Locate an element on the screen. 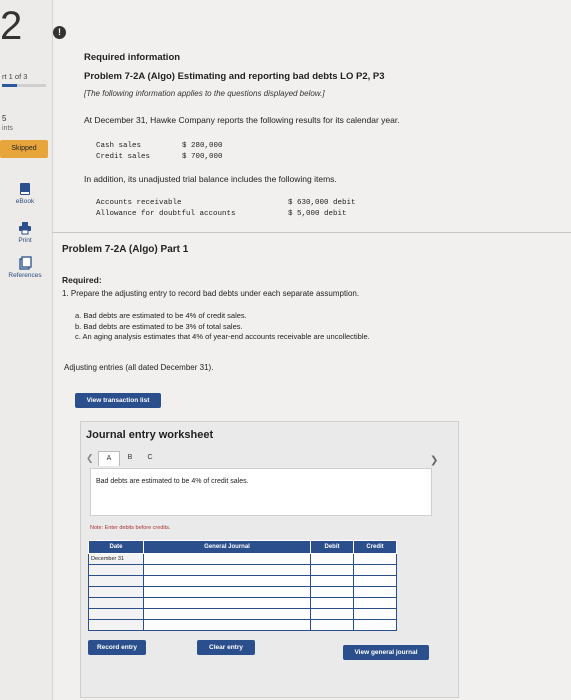  entry-description-box is located at coordinates (261, 492).